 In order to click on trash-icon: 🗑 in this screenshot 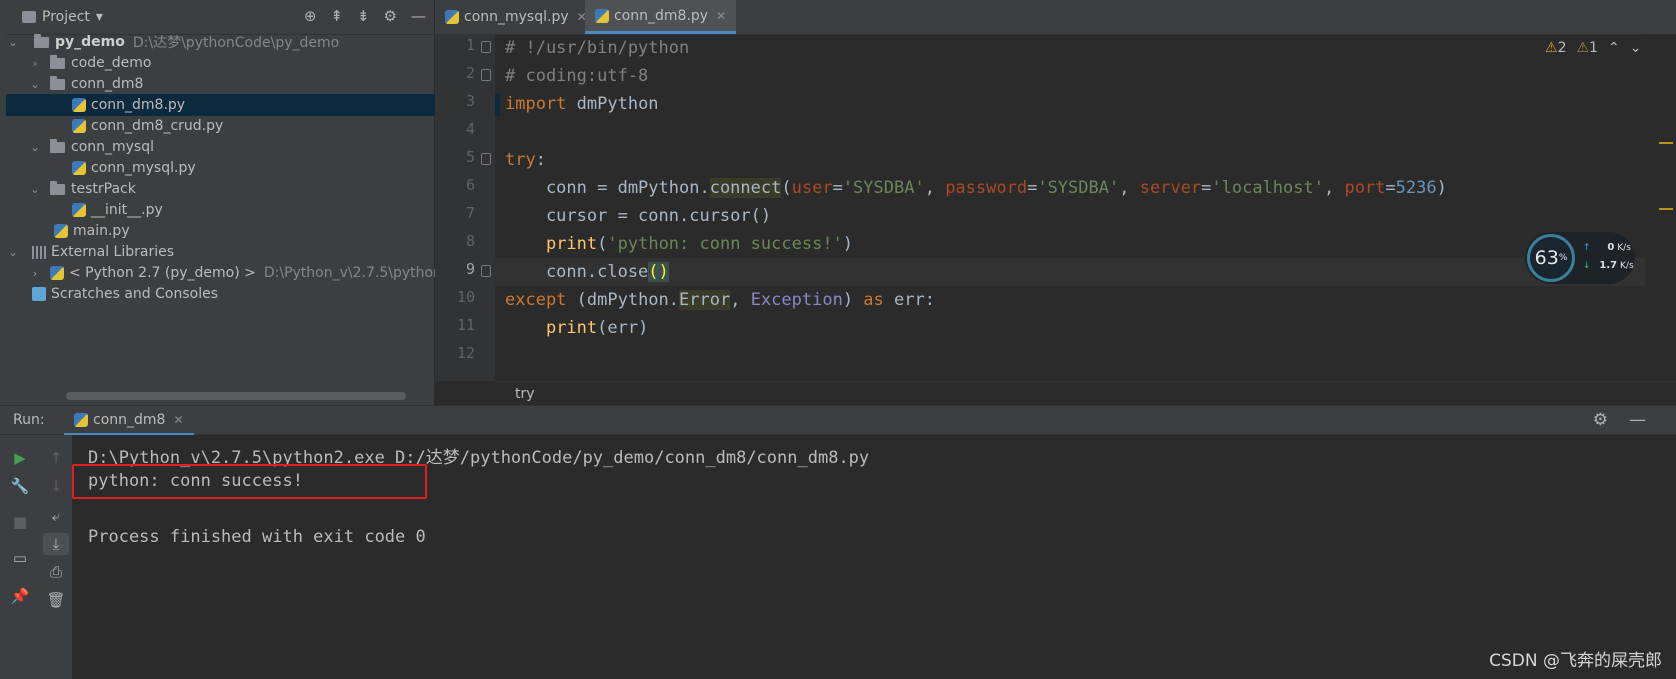, I will do `click(56, 600)`.